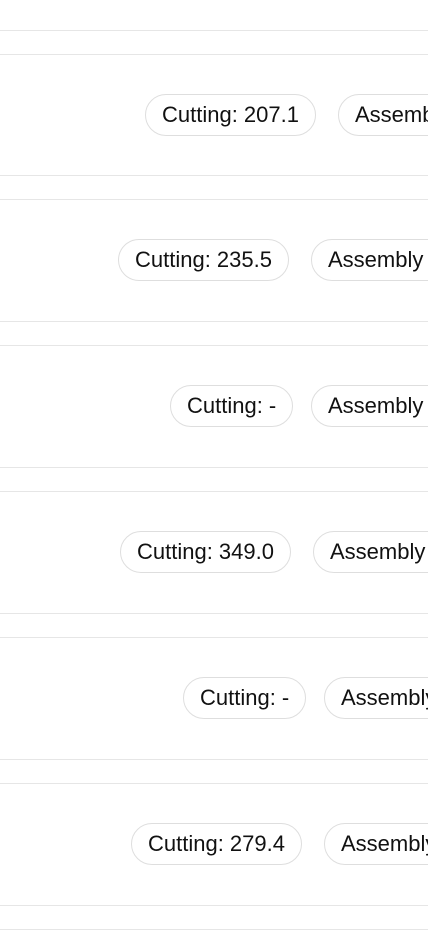  I want to click on cutting-chip: Cutting: 349.0, so click(205, 552).